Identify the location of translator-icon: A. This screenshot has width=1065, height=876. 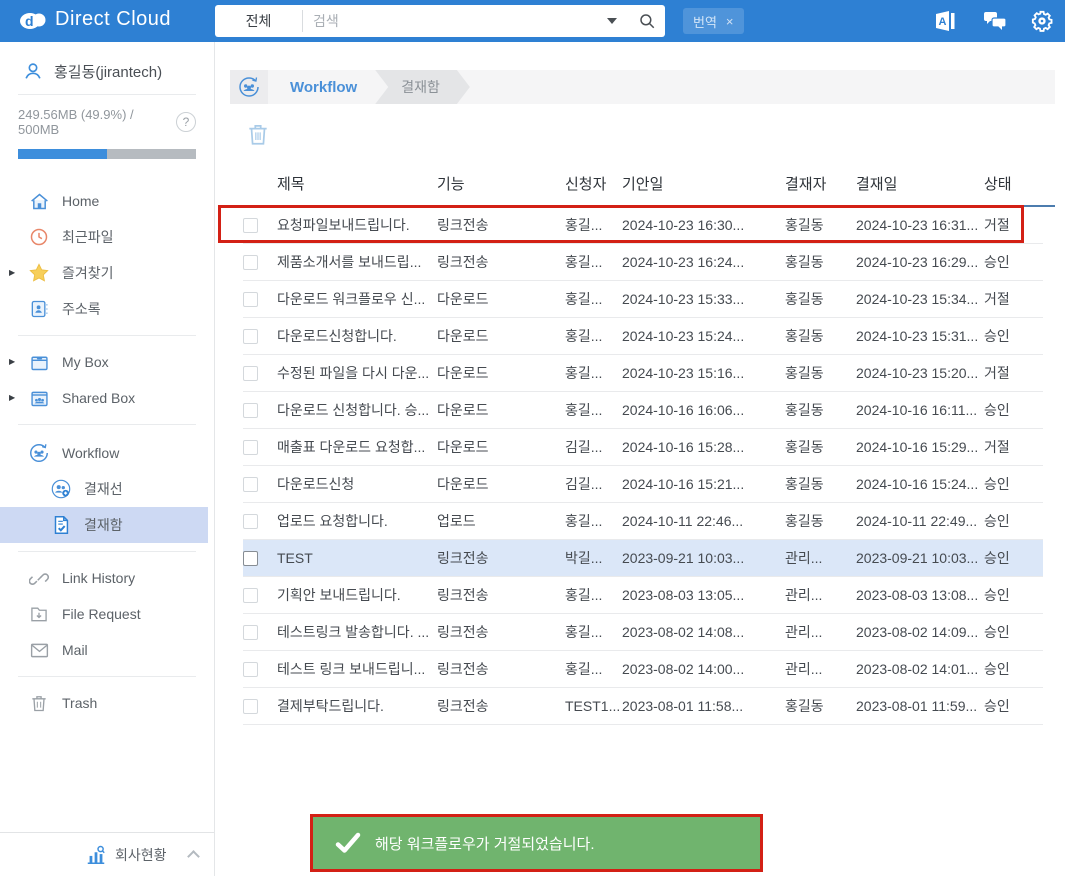
(946, 21).